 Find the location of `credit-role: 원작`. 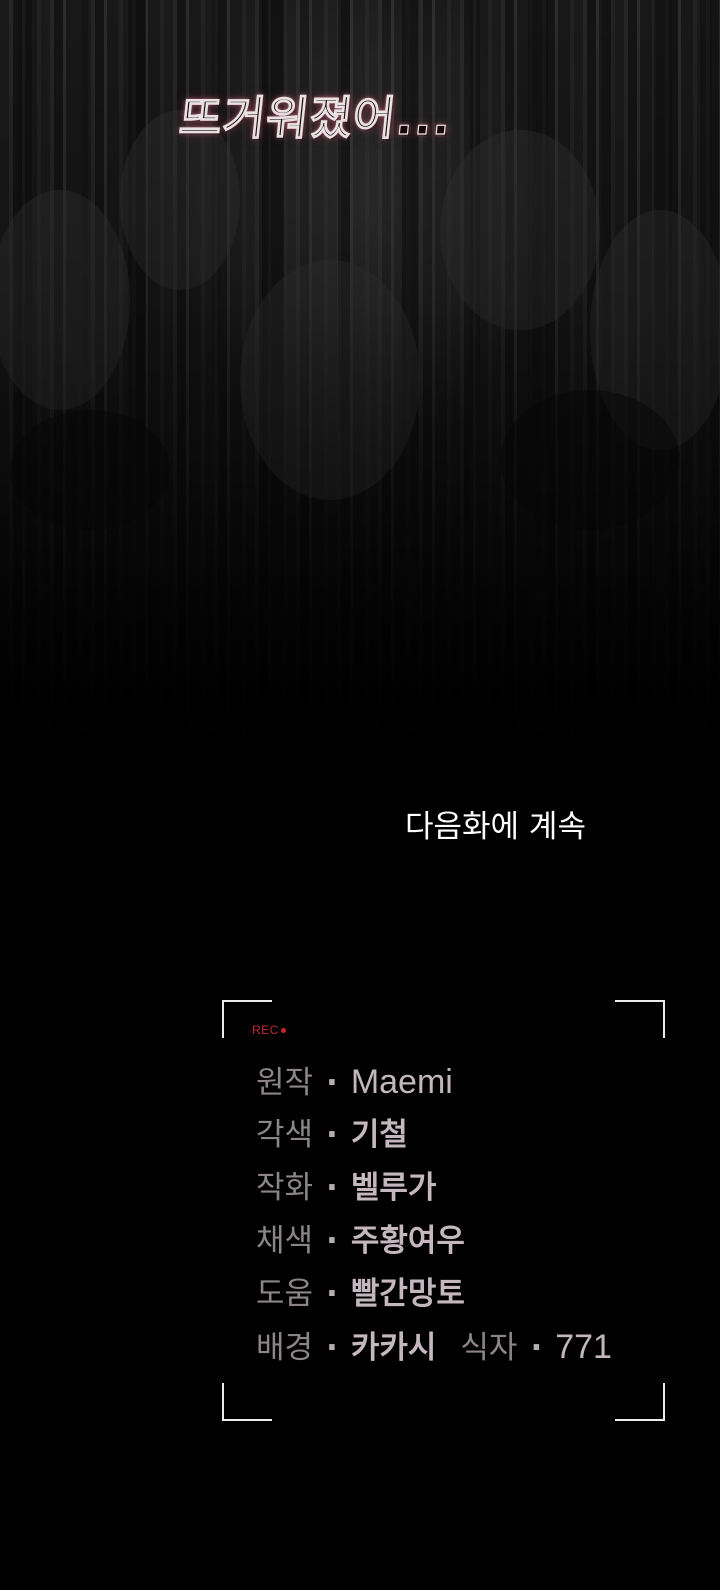

credit-role: 원작 is located at coordinates (285, 1083).